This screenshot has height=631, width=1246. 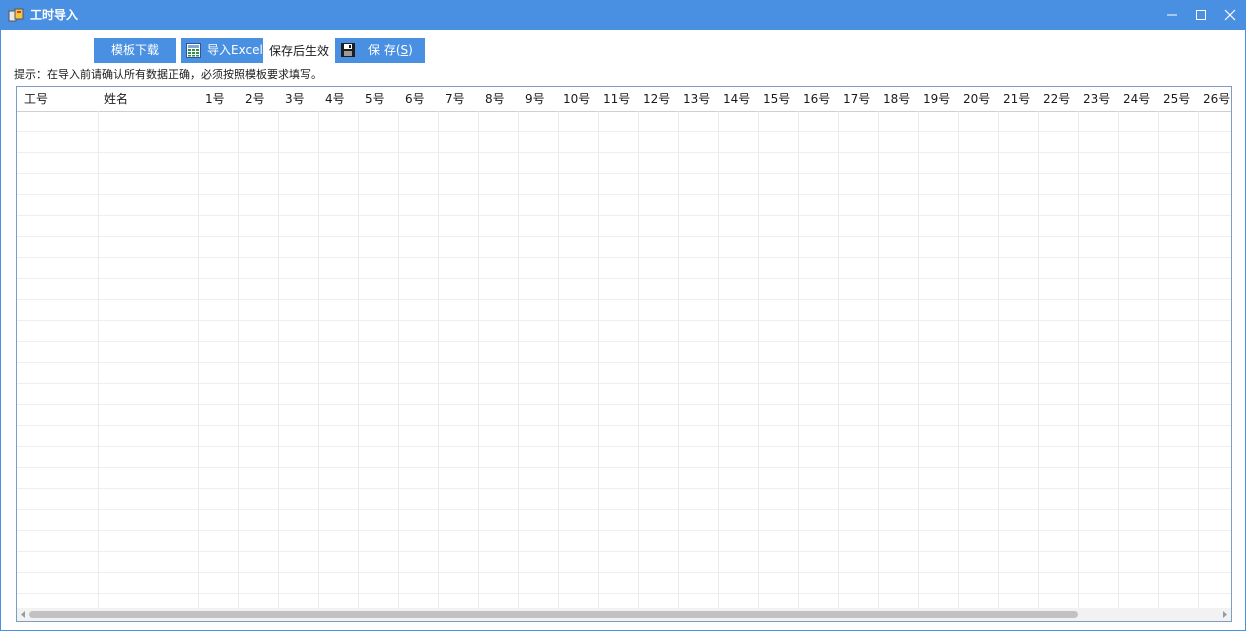 What do you see at coordinates (193, 50) in the screenshot?
I see `excel-import-icon` at bounding box center [193, 50].